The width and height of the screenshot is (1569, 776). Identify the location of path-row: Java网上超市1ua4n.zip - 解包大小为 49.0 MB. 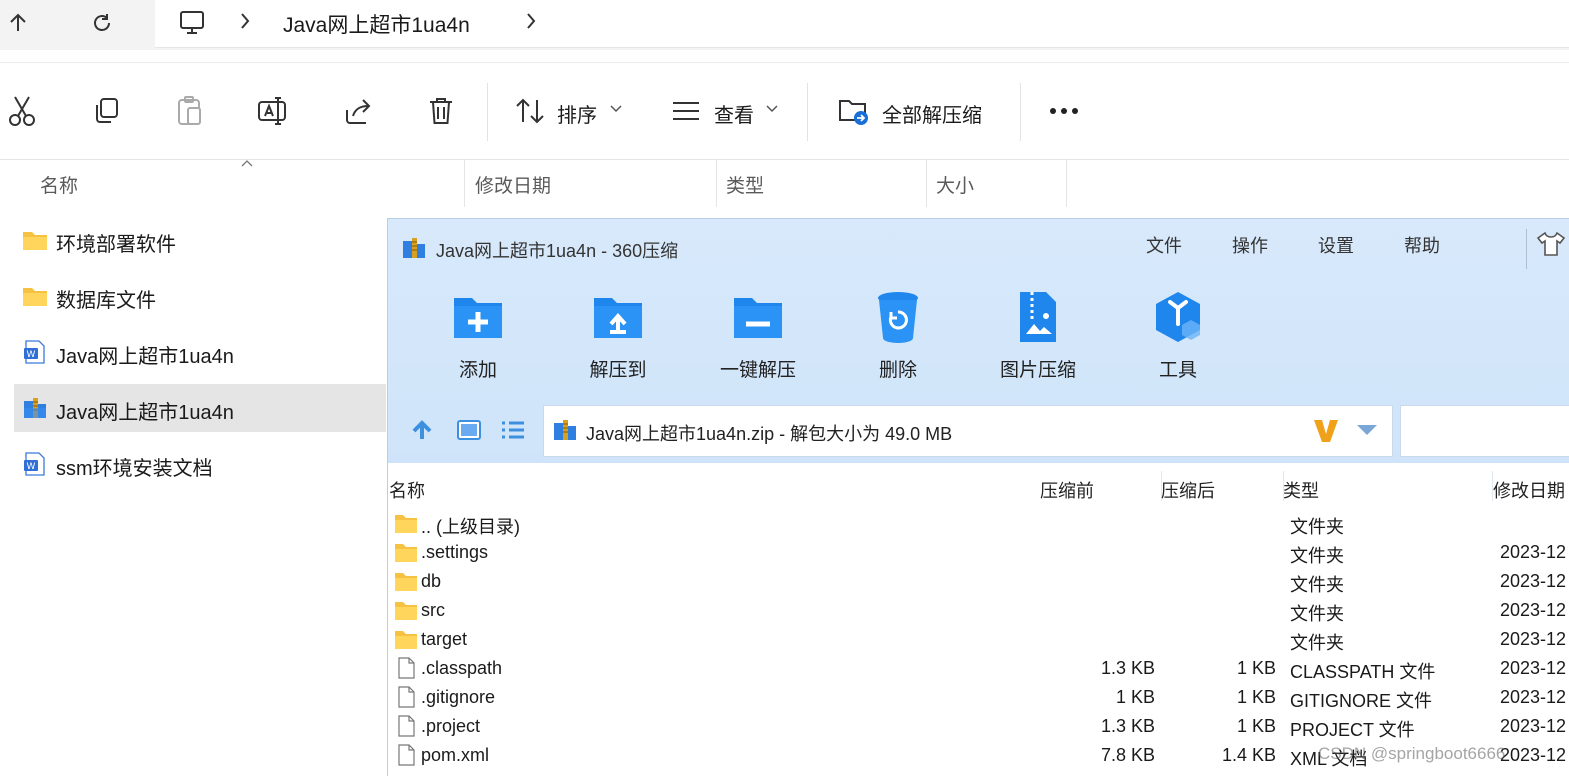
(978, 434).